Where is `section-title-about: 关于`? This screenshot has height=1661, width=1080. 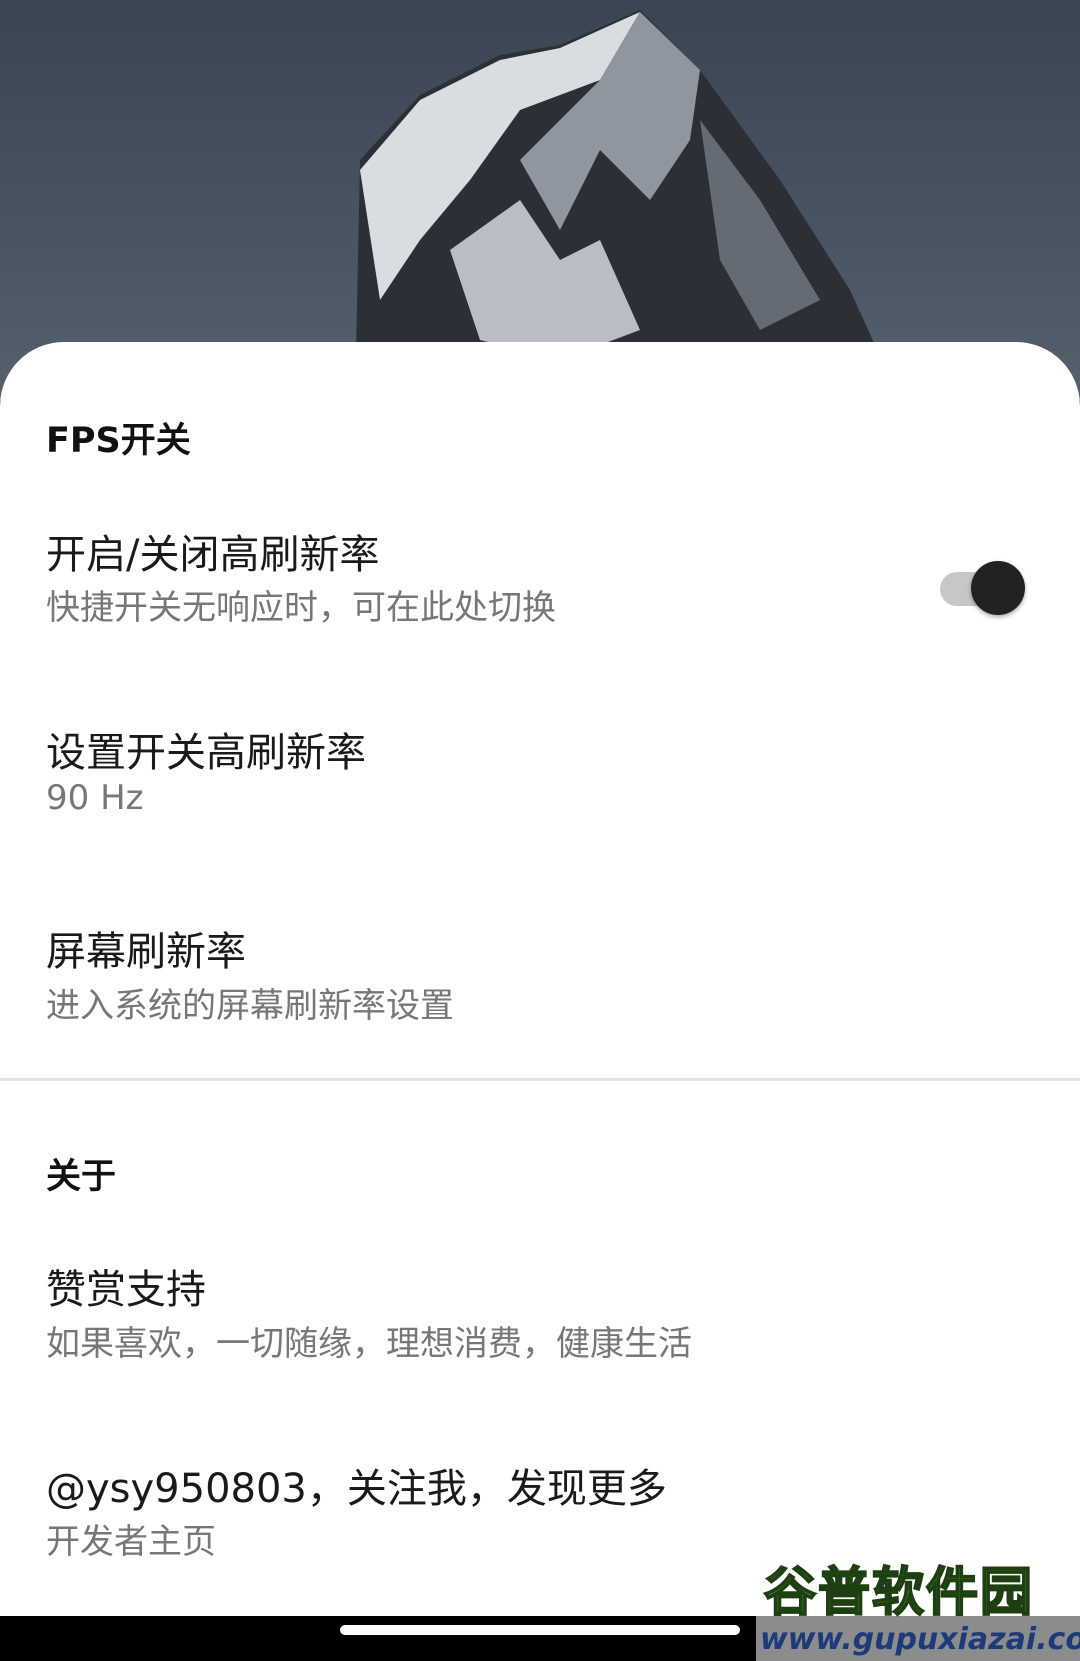
section-title-about: 关于 is located at coordinates (81, 1177).